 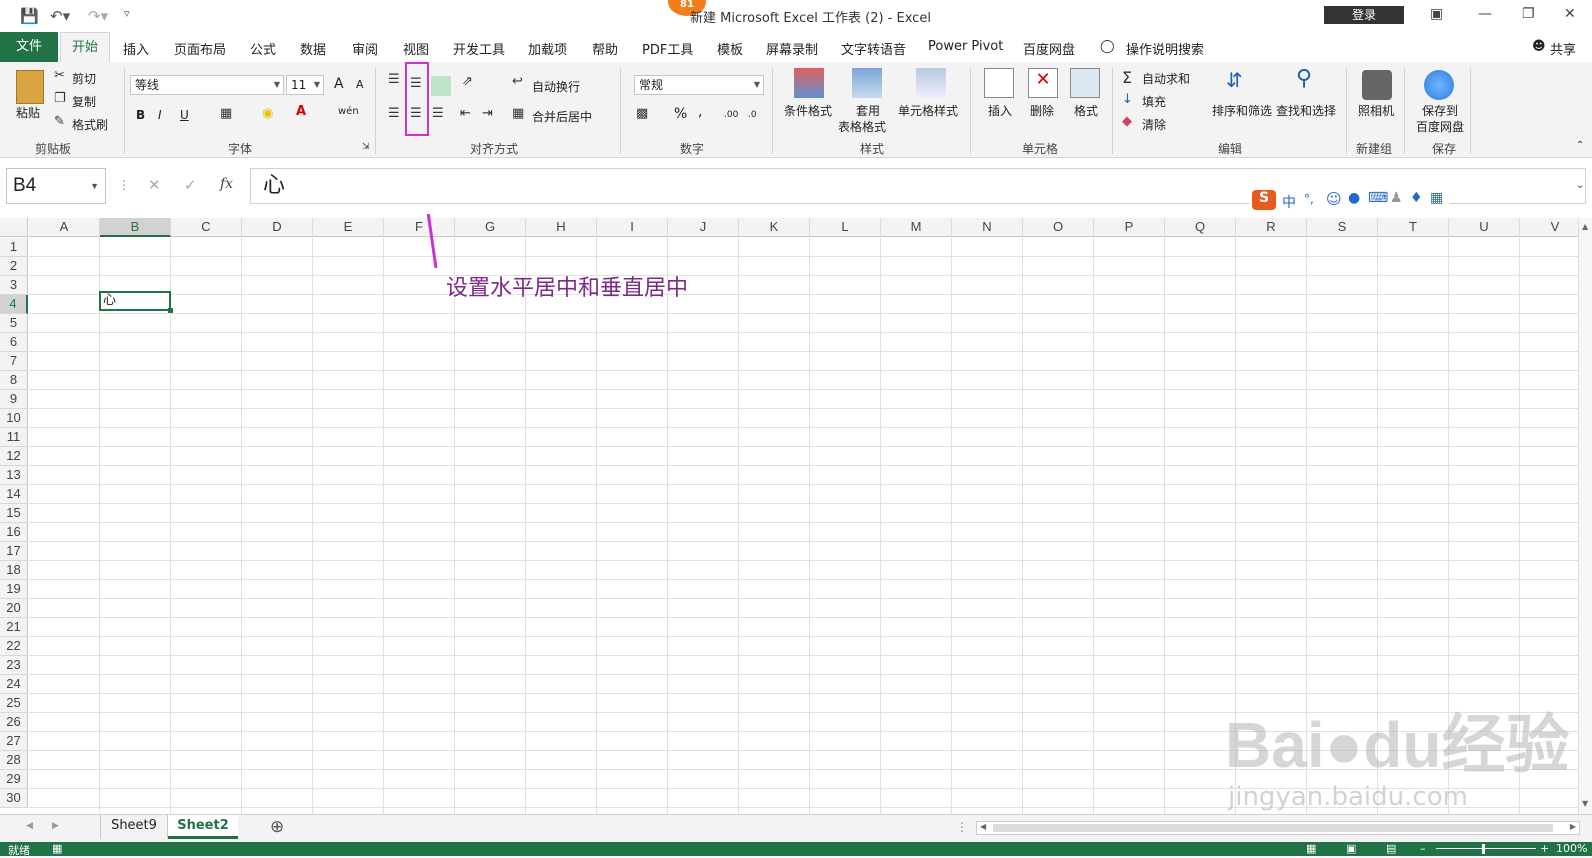 I want to click on column-header: M, so click(x=916, y=227).